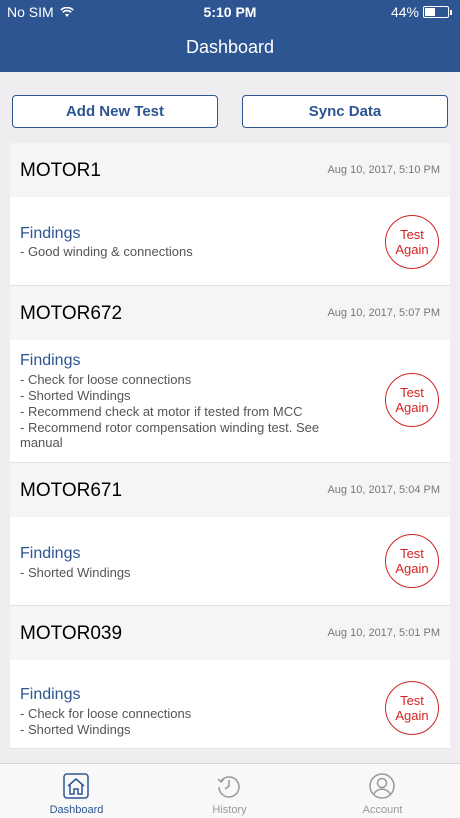 The width and height of the screenshot is (460, 818). Describe the element at coordinates (71, 633) in the screenshot. I see `motor-name: MOTOR039` at that location.